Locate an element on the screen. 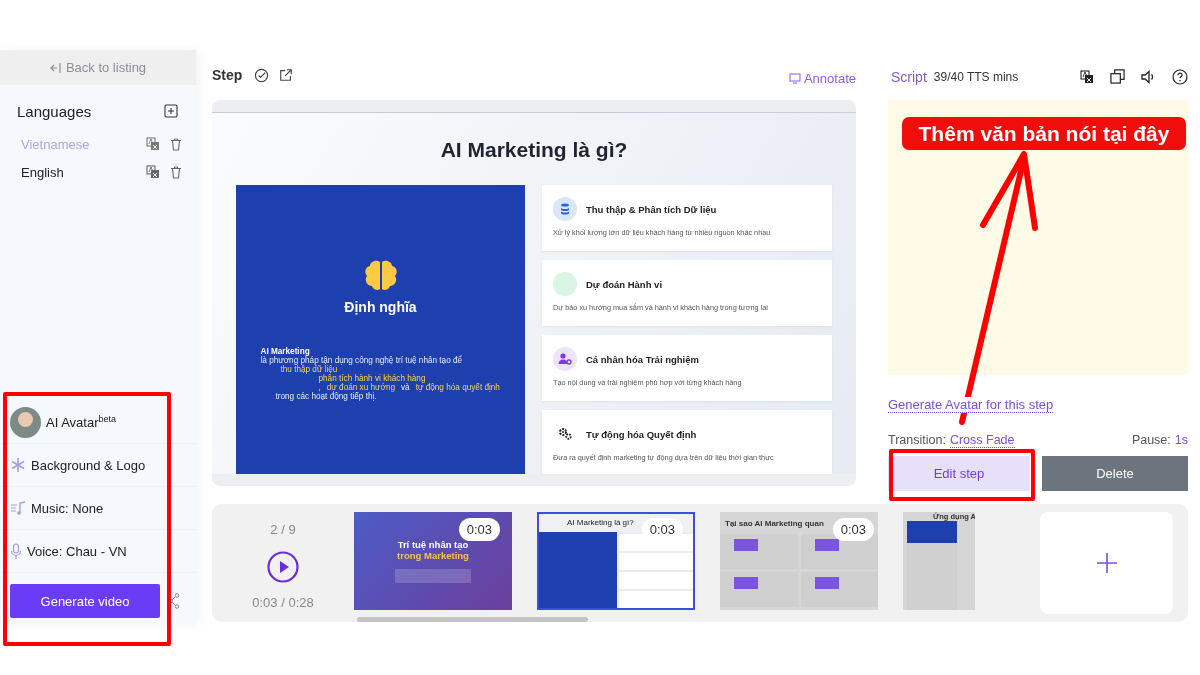 This screenshot has height=675, width=1200. language-item: English is located at coordinates (78, 172).